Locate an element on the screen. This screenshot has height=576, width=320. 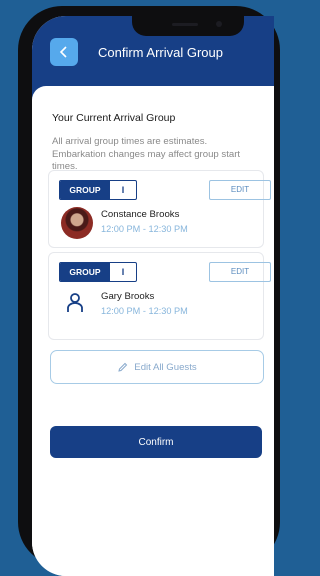
confirm-label: Confirm is located at coordinates (156, 442).